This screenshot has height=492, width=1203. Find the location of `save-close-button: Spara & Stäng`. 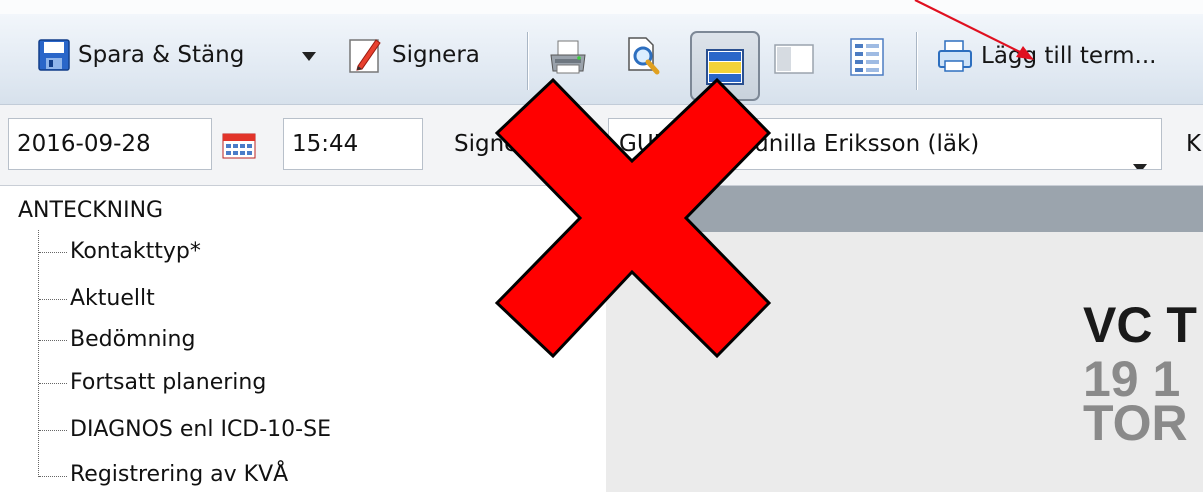

save-close-button: Spara & Stäng is located at coordinates (141, 55).